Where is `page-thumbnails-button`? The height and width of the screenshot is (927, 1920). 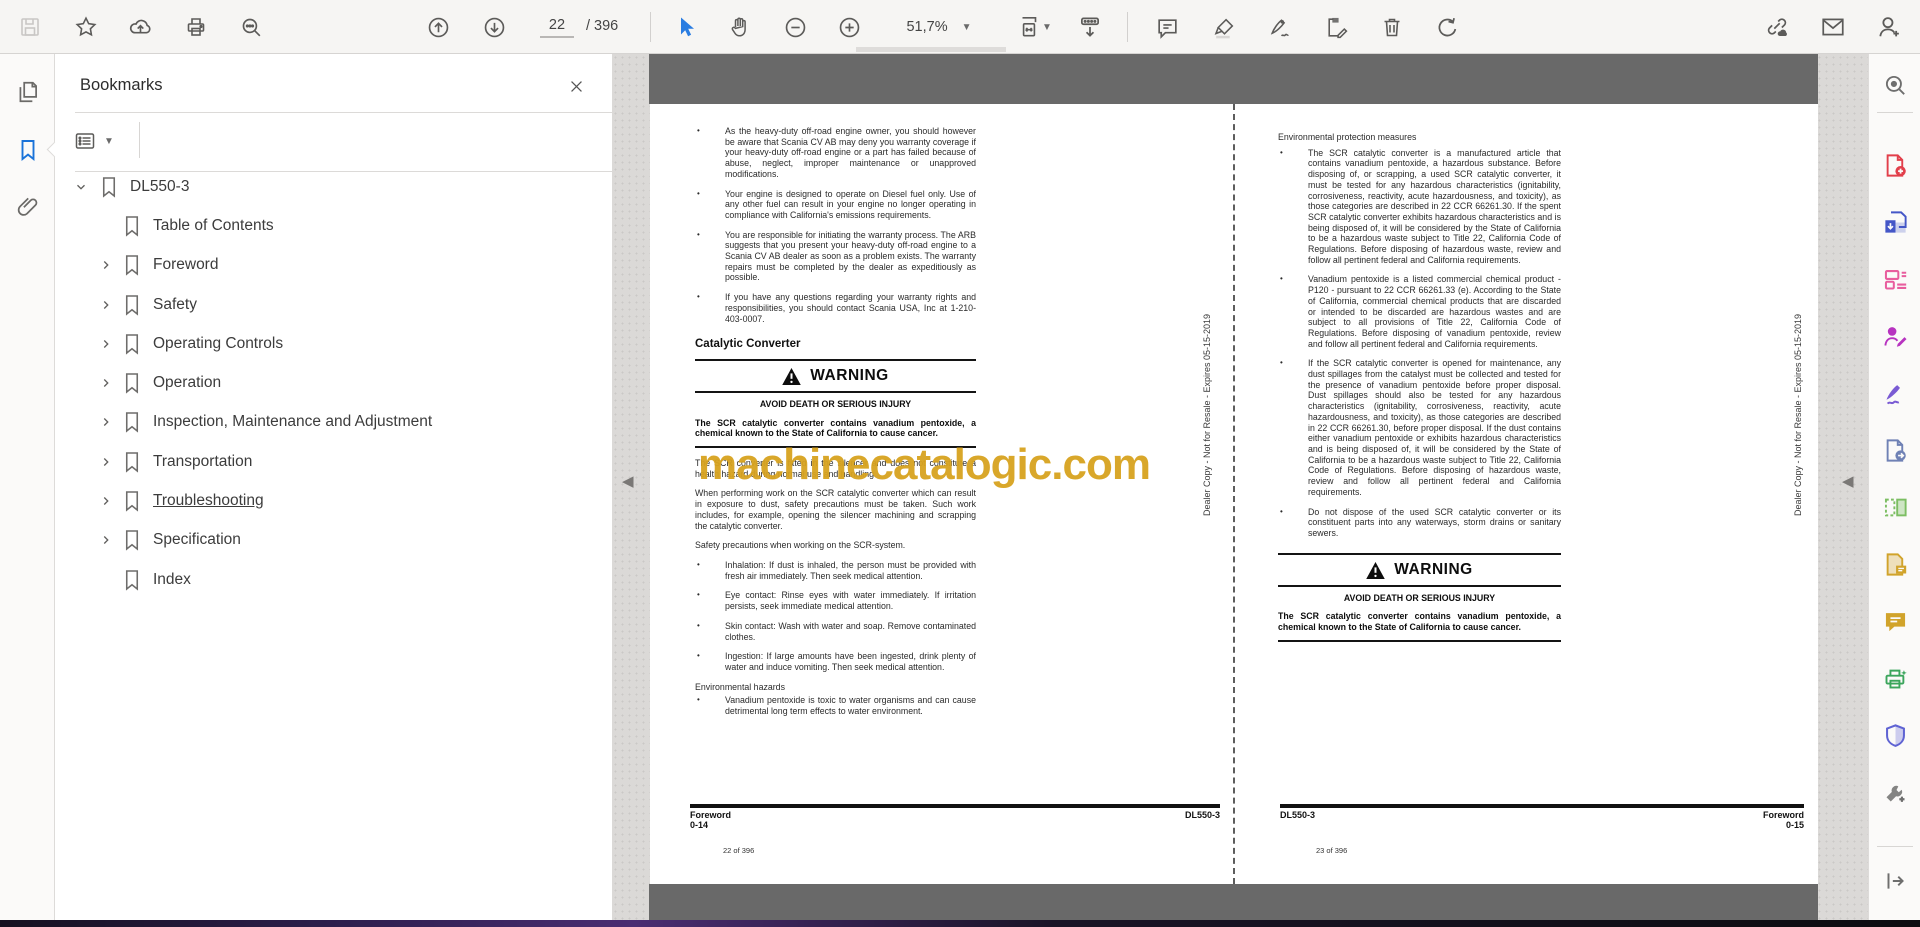
page-thumbnails-button is located at coordinates (28, 92).